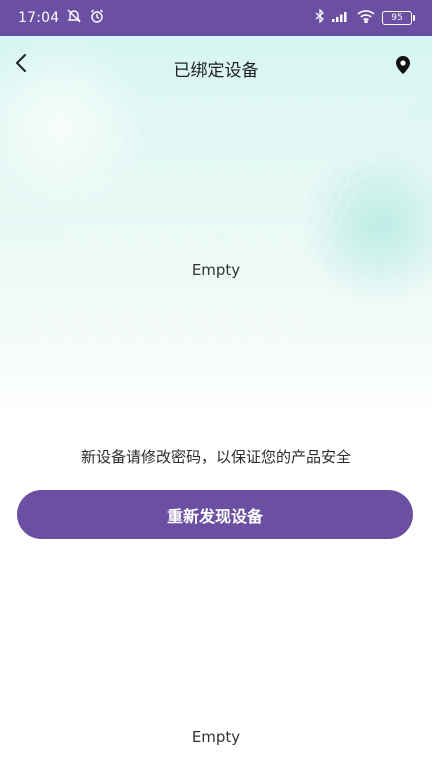 The height and width of the screenshot is (768, 432). What do you see at coordinates (39, 18) in the screenshot?
I see `status-time: 17:04` at bounding box center [39, 18].